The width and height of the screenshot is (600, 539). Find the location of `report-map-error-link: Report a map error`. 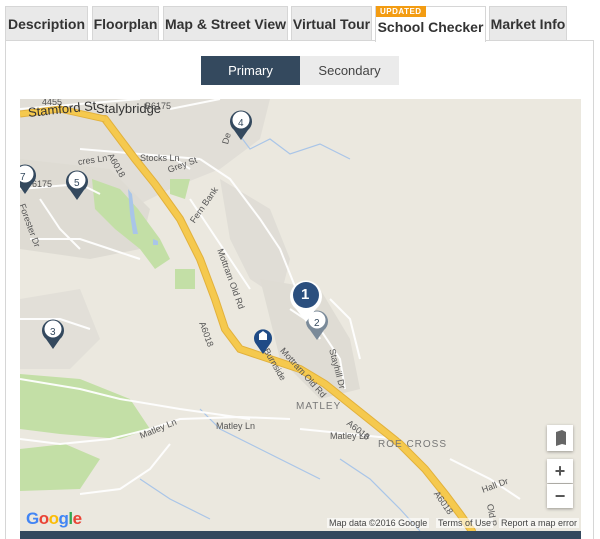

report-map-error-link: Report a map error is located at coordinates (539, 523).